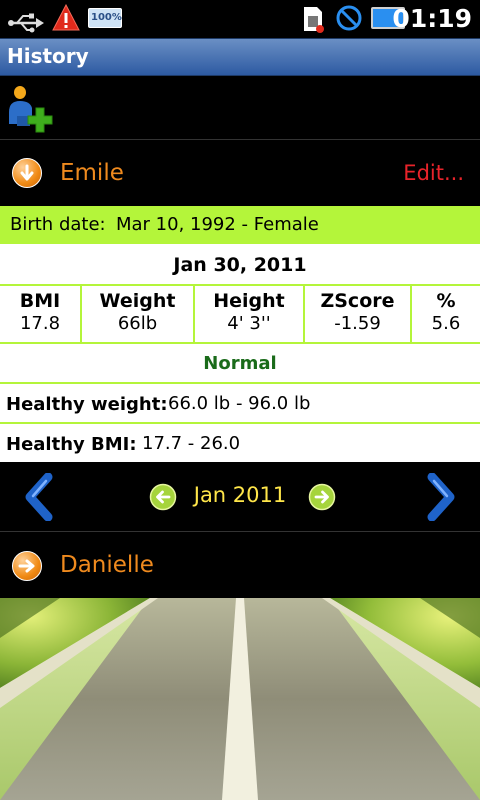 This screenshot has height=800, width=480. Describe the element at coordinates (314, 20) in the screenshot. I see `sim-icon` at that location.